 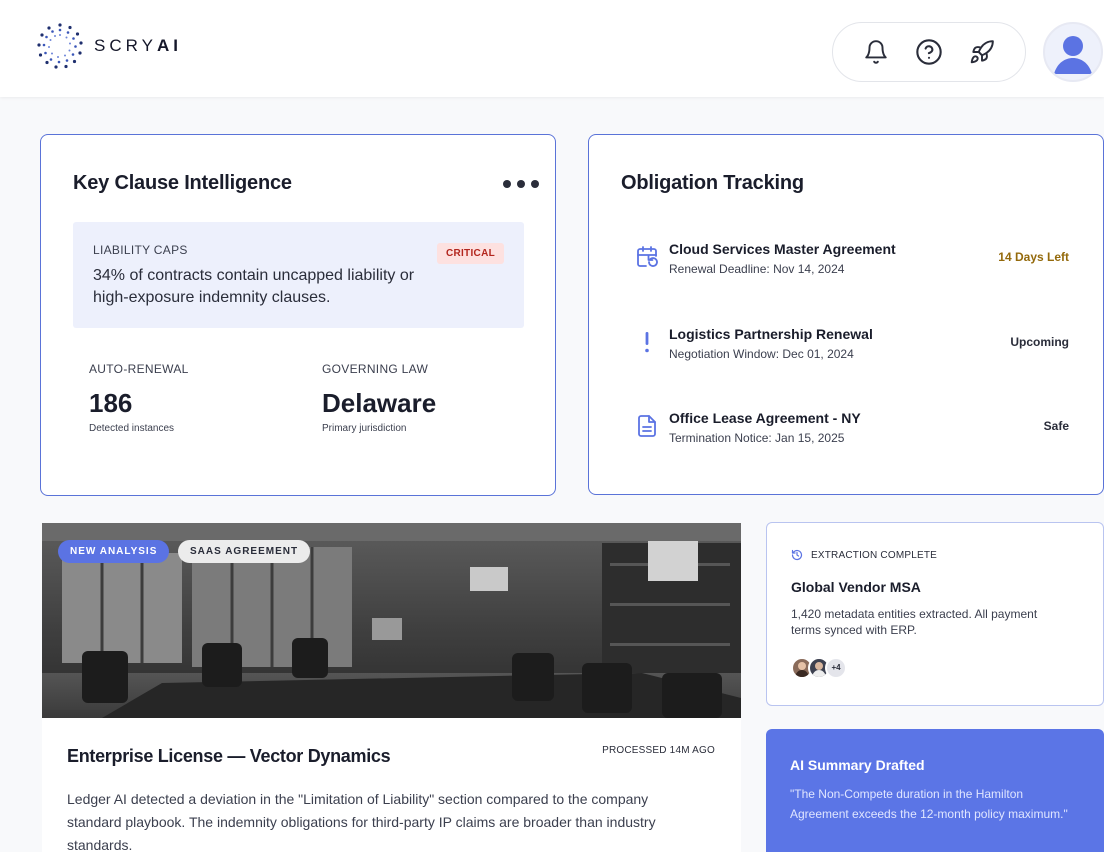 I want to click on brand-name: SCRYAI, so click(x=138, y=45).